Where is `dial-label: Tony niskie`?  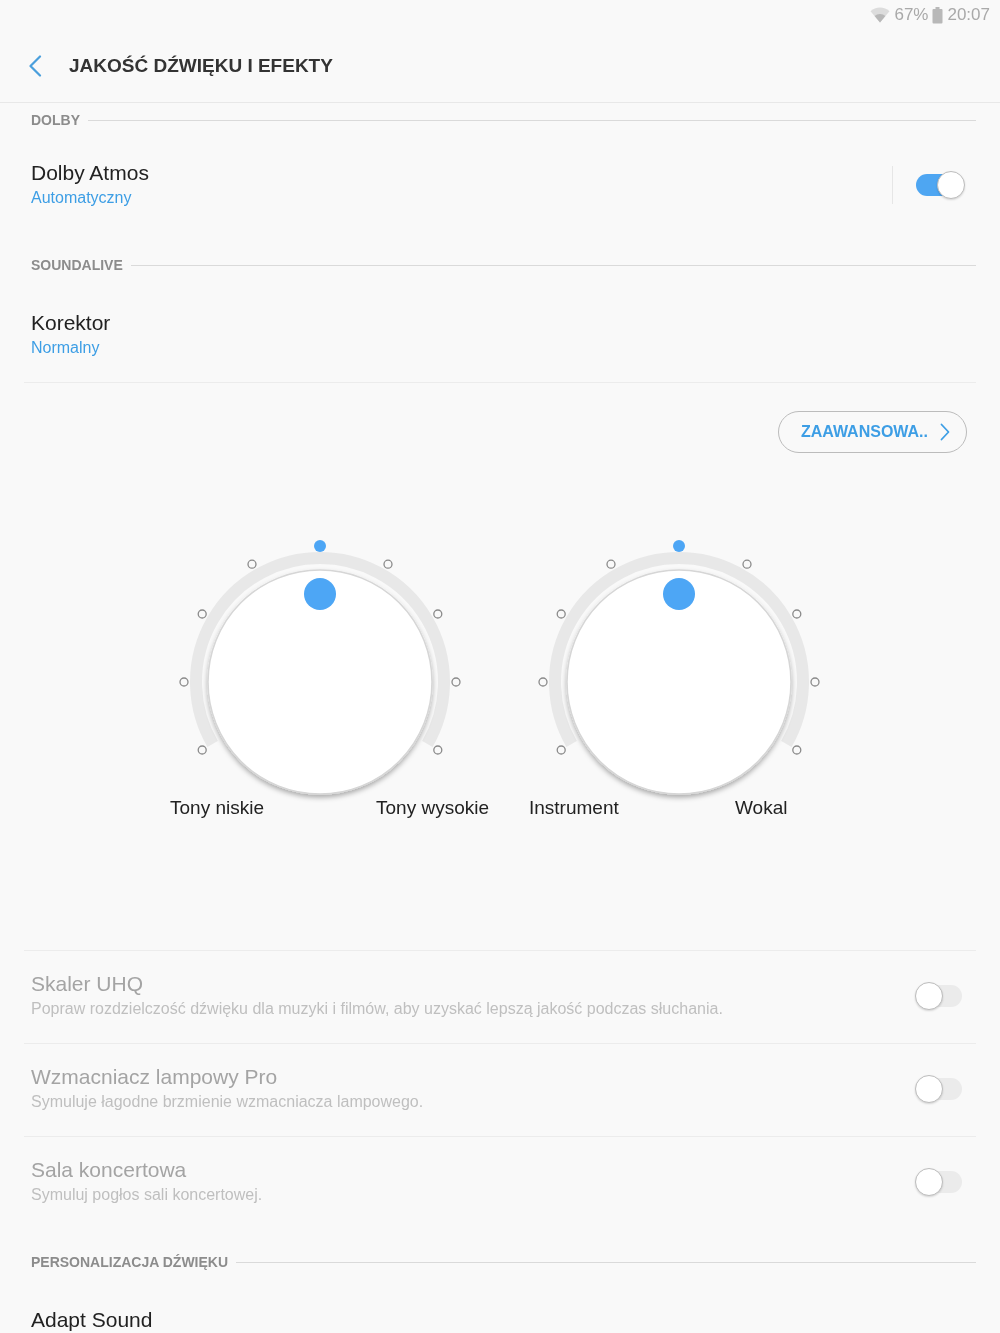 dial-label: Tony niskie is located at coordinates (217, 808).